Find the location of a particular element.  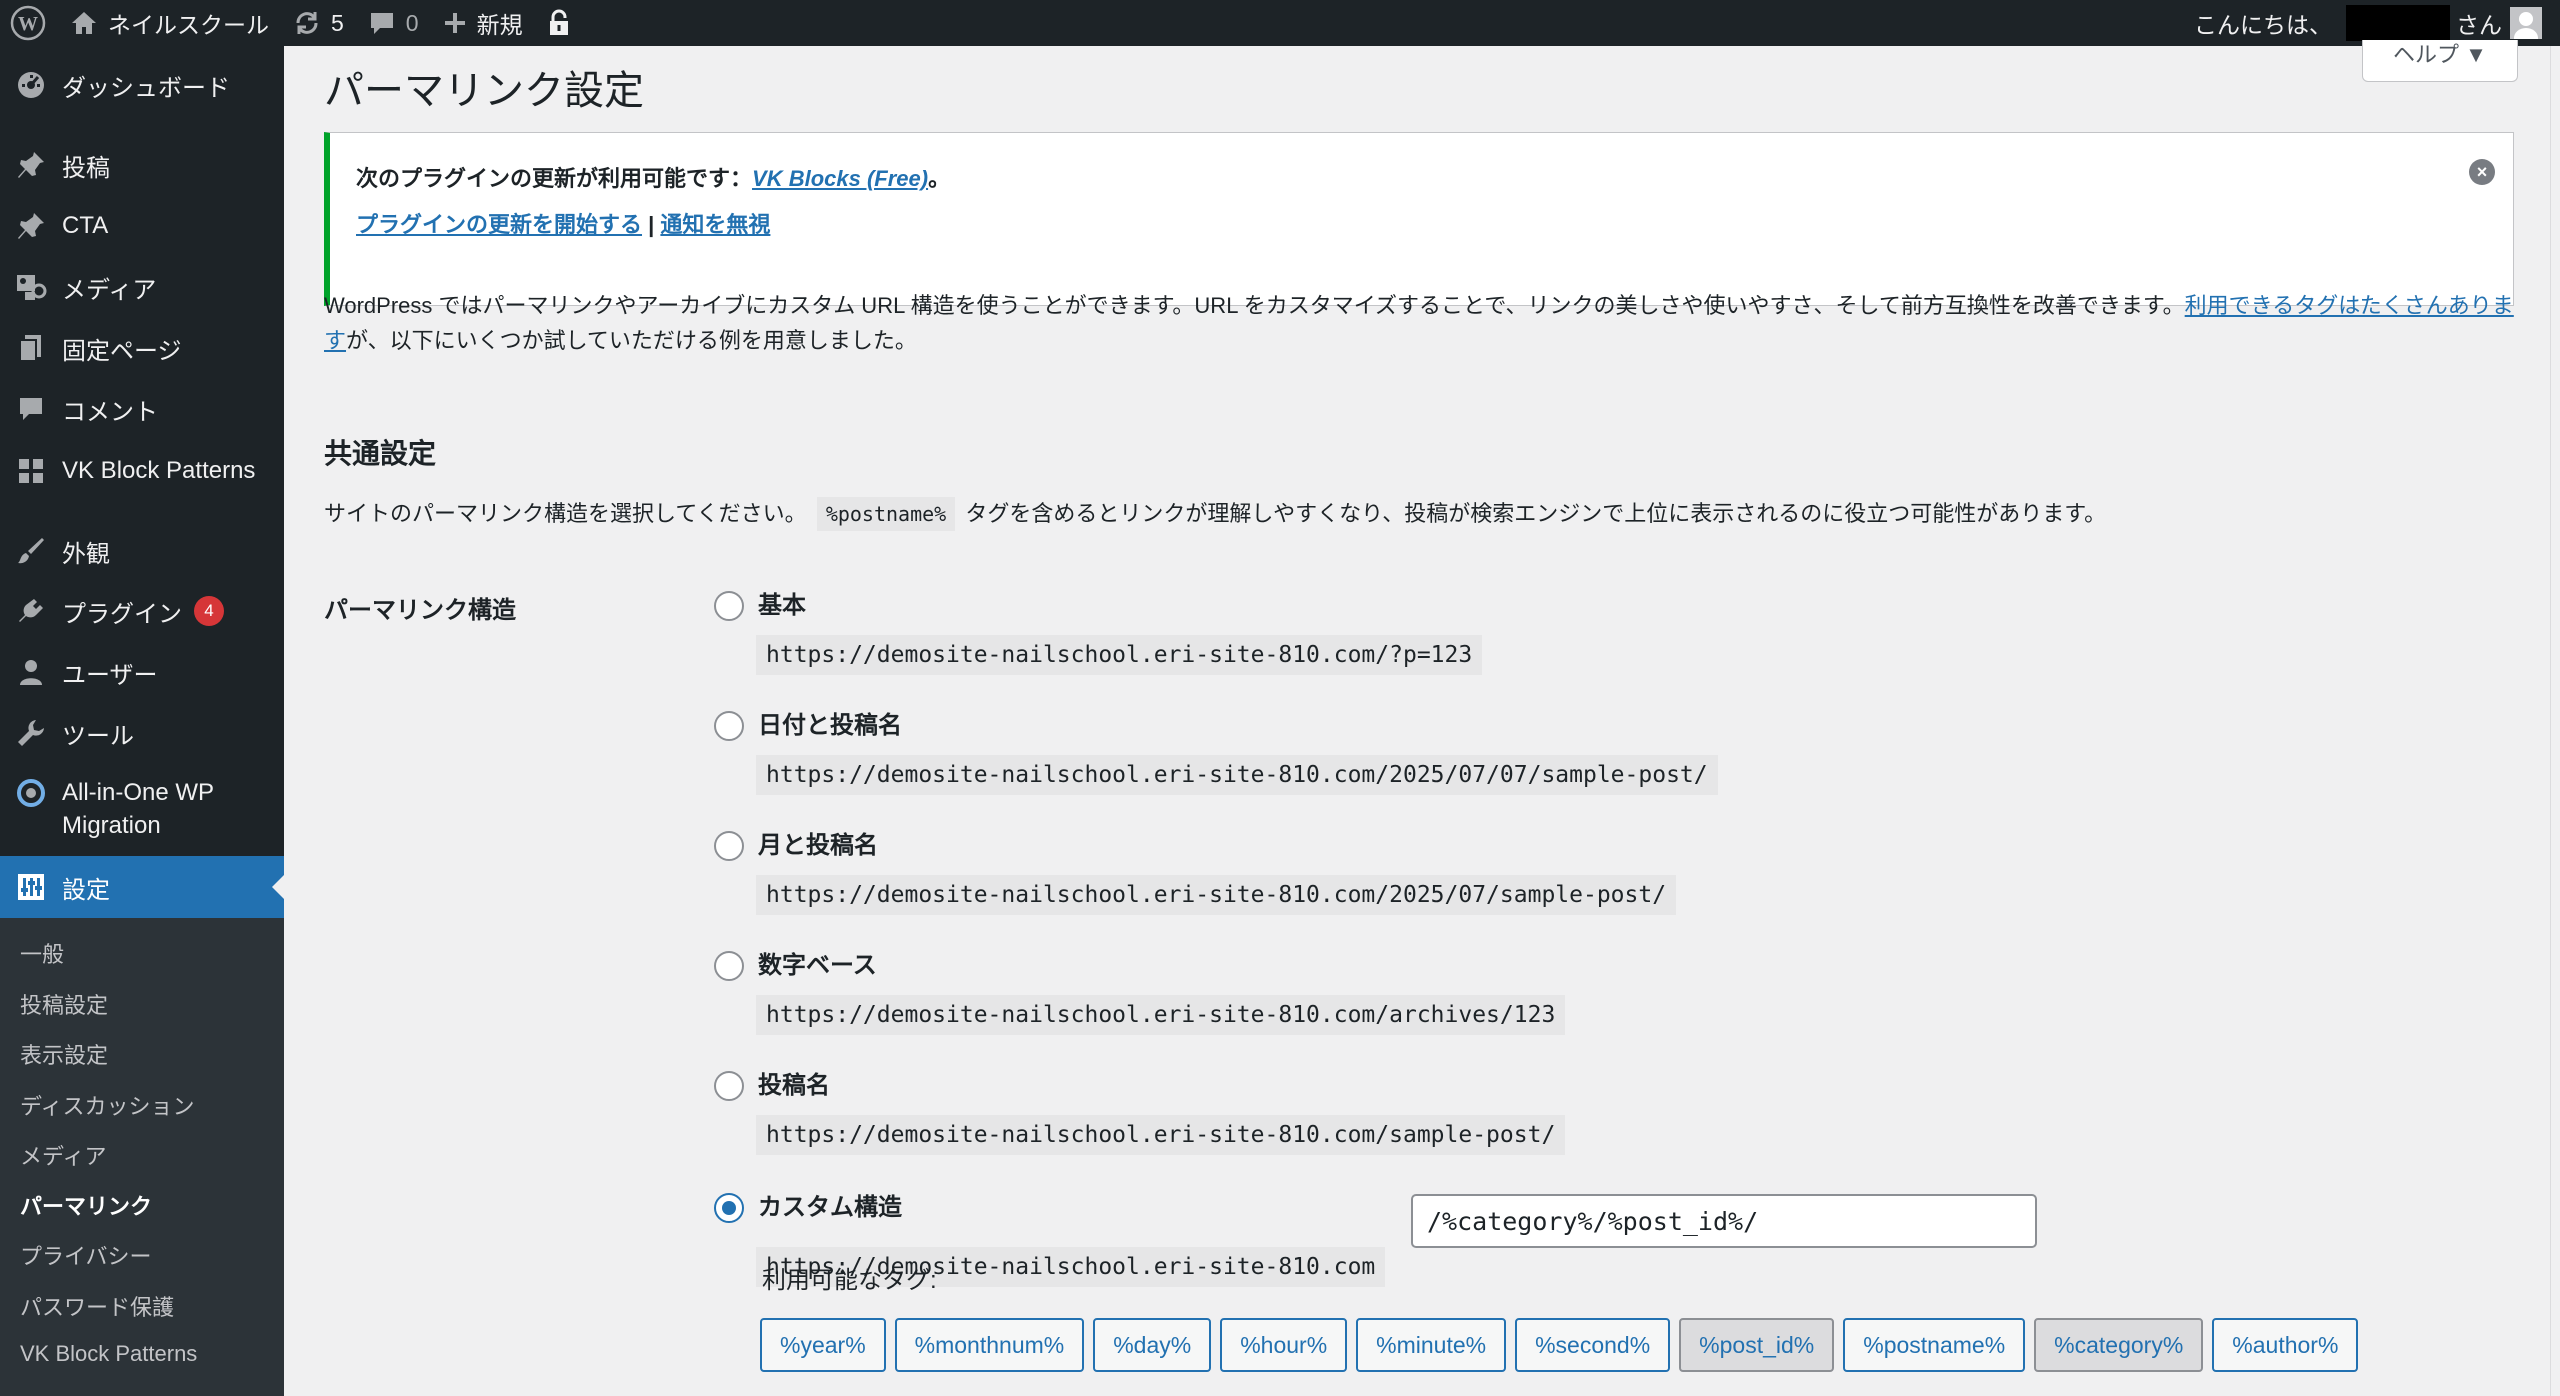

radio-custom-structure is located at coordinates (729, 1208).